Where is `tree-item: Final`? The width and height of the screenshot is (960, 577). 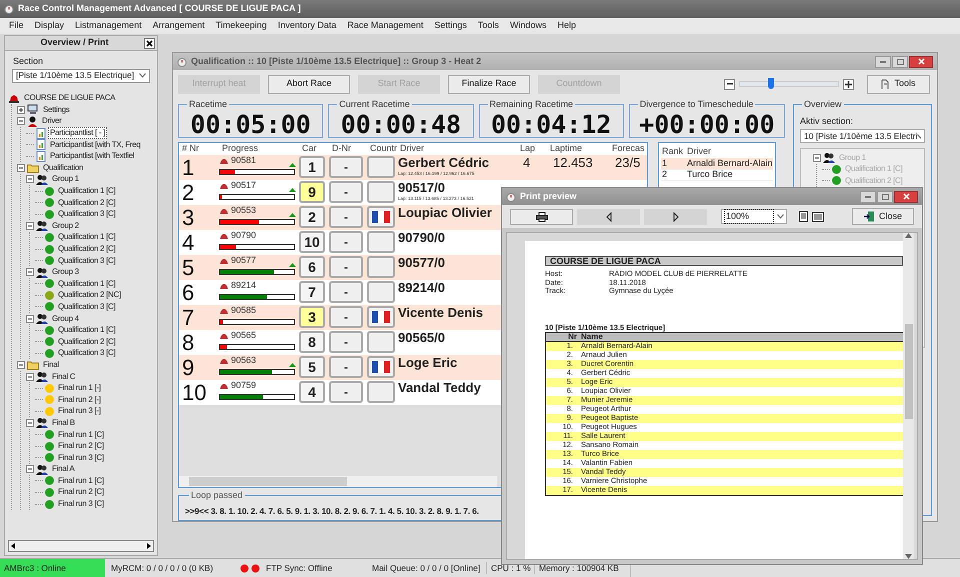 tree-item: Final is located at coordinates (51, 364).